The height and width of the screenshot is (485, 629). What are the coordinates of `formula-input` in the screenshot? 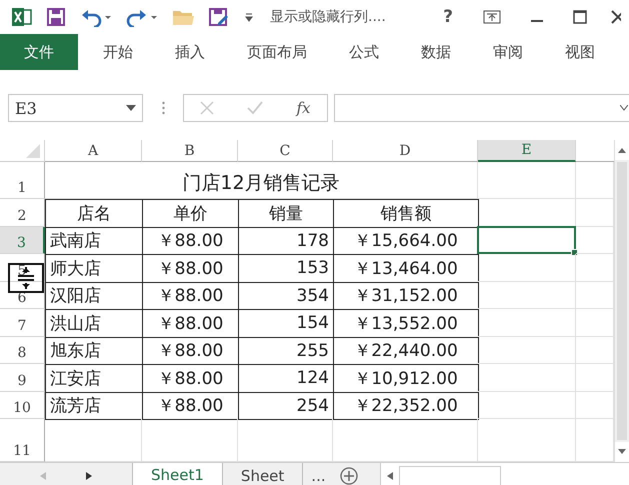 It's located at (481, 108).